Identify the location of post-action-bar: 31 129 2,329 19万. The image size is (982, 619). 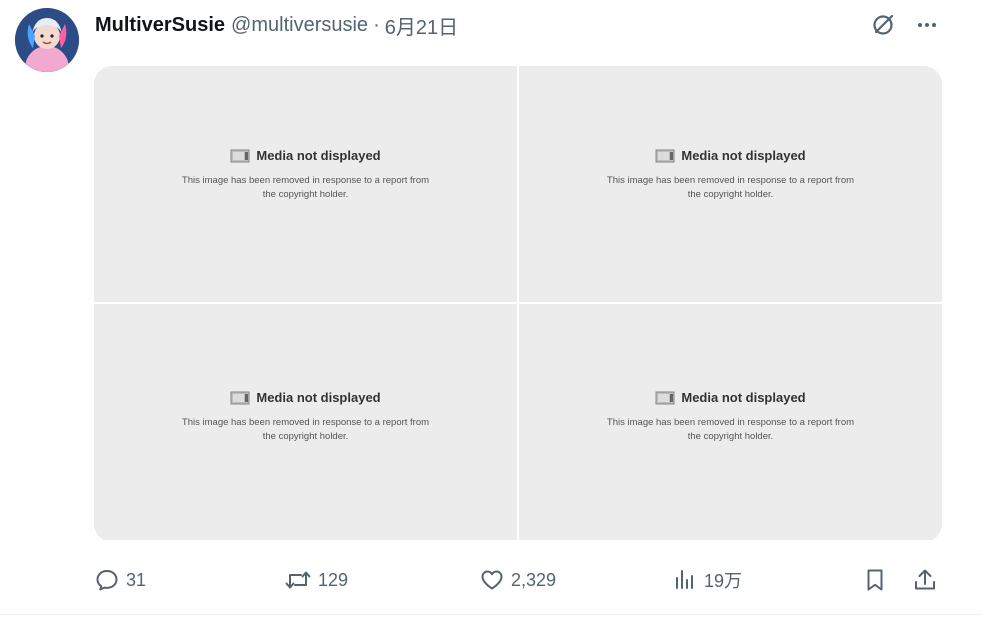
(520, 580).